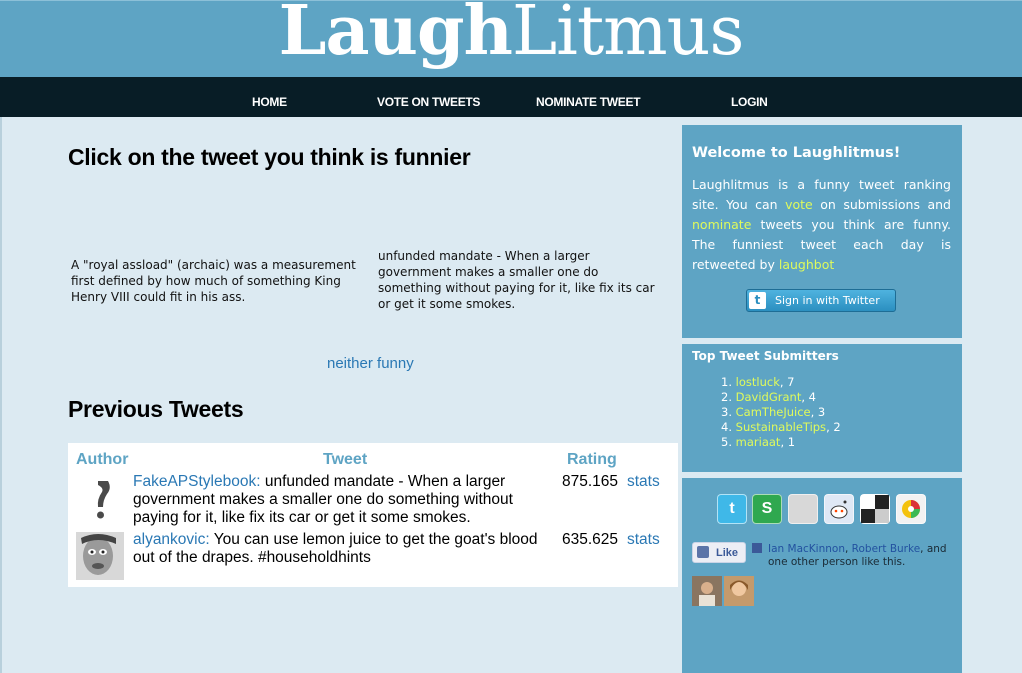 The width and height of the screenshot is (1022, 673). What do you see at coordinates (806, 264) in the screenshot?
I see `laughbot-link: laughbot` at bounding box center [806, 264].